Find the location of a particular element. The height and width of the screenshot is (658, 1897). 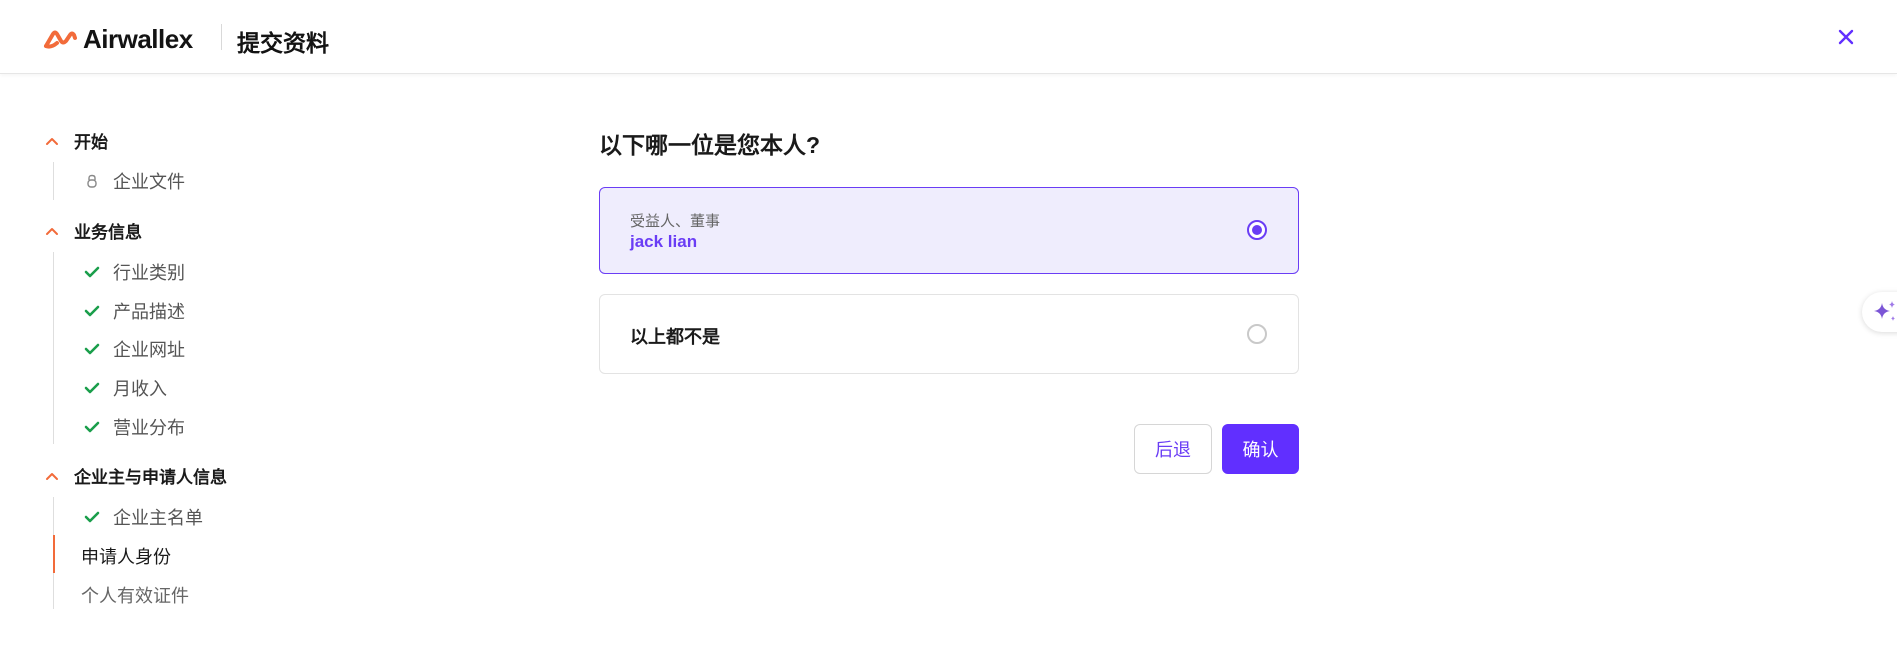

section-business-info: 业务信息 is located at coordinates (93, 230).